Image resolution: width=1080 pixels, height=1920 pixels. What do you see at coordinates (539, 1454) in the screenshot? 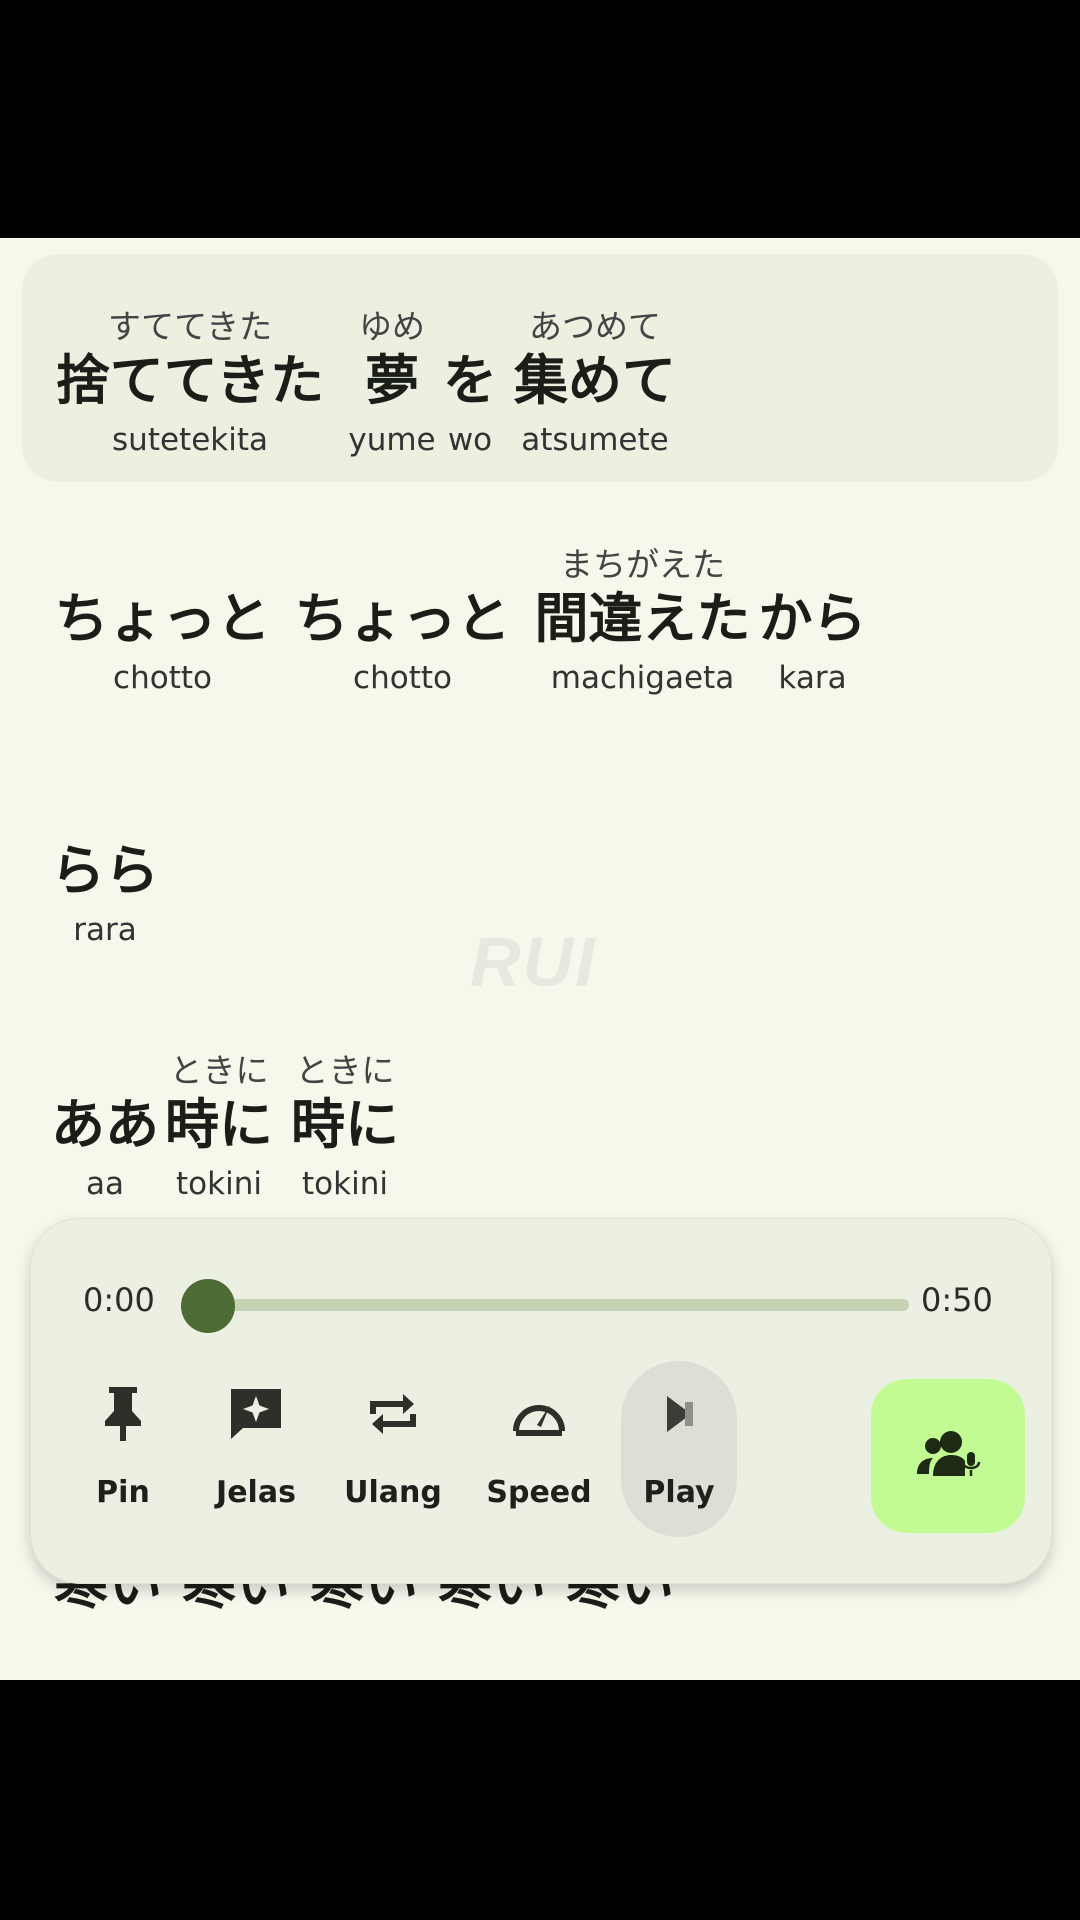
I see `speed-button: Speed` at bounding box center [539, 1454].